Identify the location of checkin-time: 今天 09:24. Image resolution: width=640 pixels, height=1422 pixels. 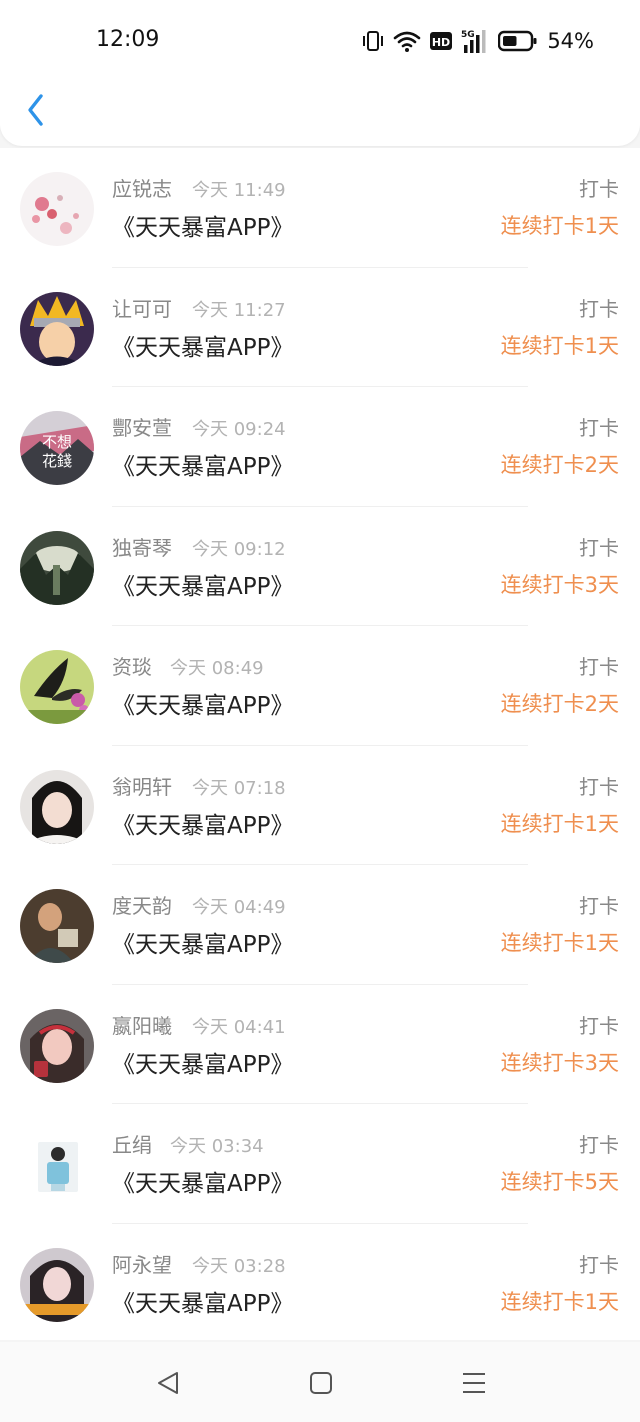
(239, 429).